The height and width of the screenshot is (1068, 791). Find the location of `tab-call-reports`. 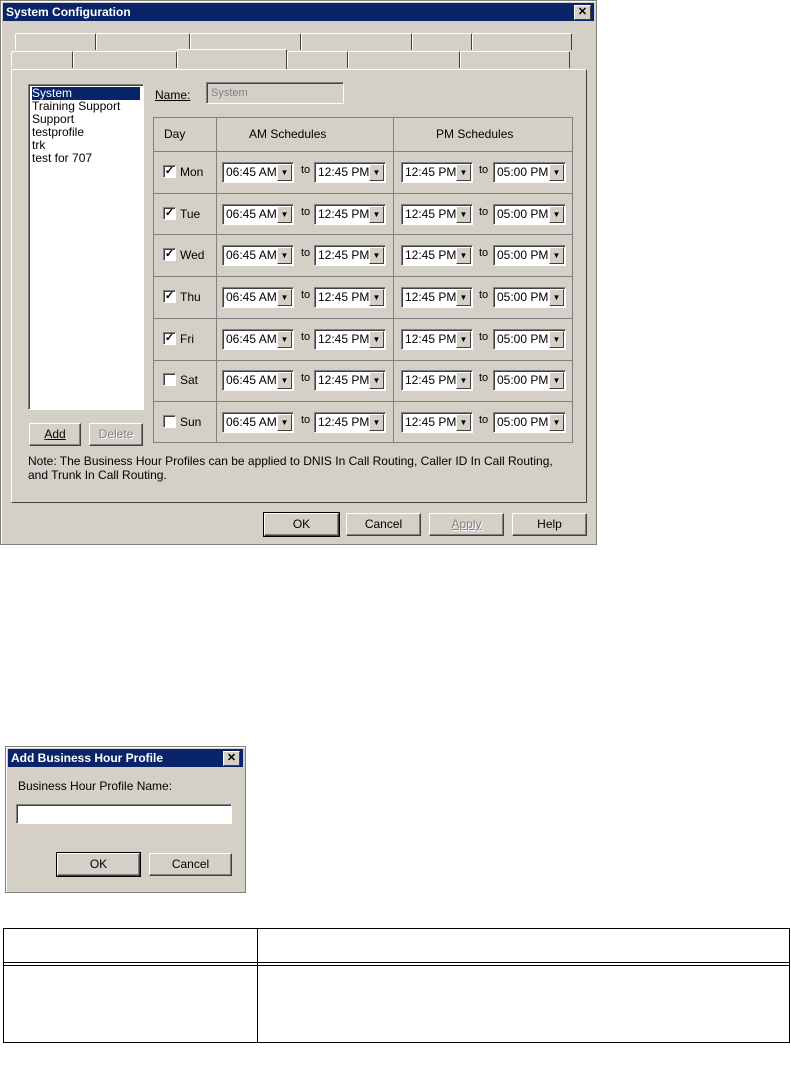

tab-call-reports is located at coordinates (143, 41).